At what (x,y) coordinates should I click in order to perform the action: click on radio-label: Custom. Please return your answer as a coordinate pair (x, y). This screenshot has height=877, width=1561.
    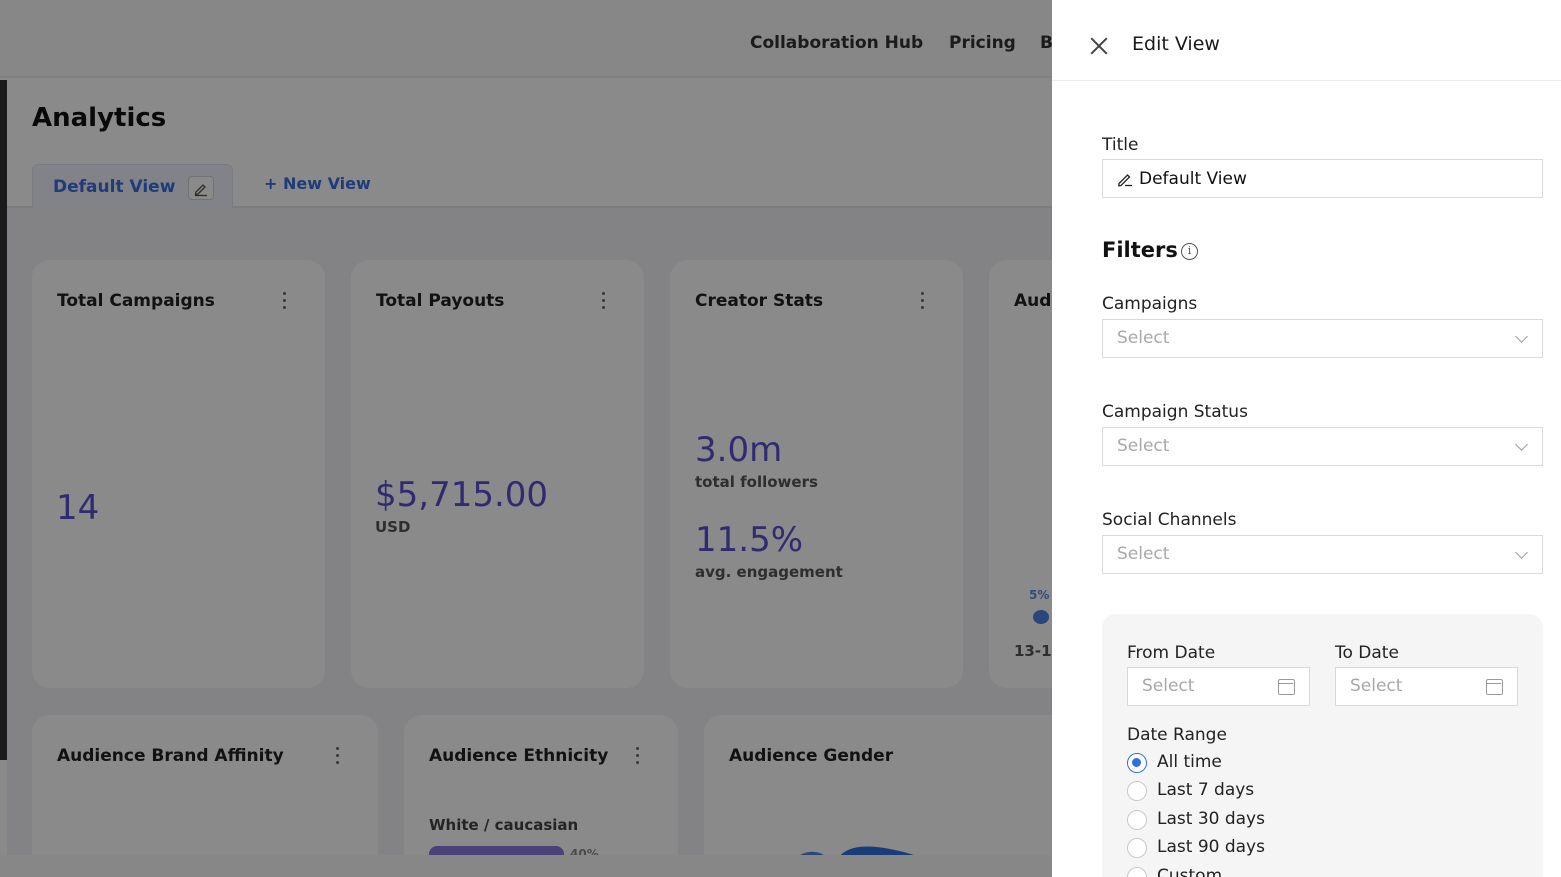
    Looking at the image, I should click on (1190, 871).